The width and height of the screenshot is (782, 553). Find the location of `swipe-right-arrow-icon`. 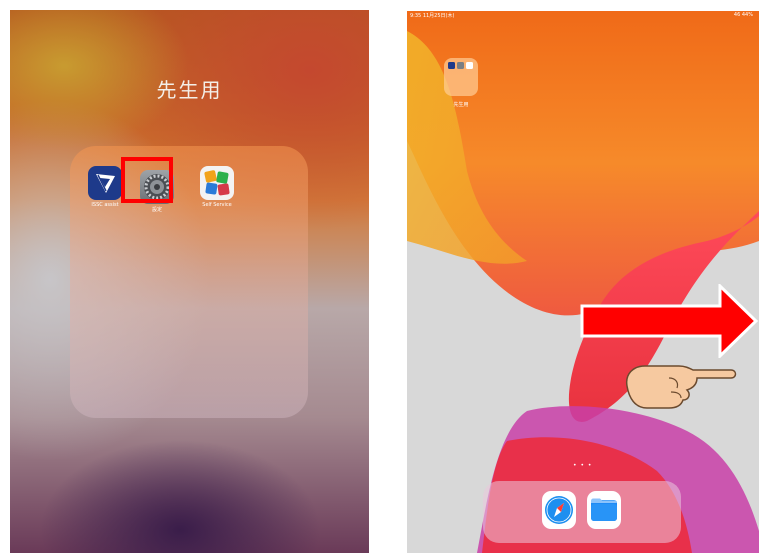

swipe-right-arrow-icon is located at coordinates (669, 321).